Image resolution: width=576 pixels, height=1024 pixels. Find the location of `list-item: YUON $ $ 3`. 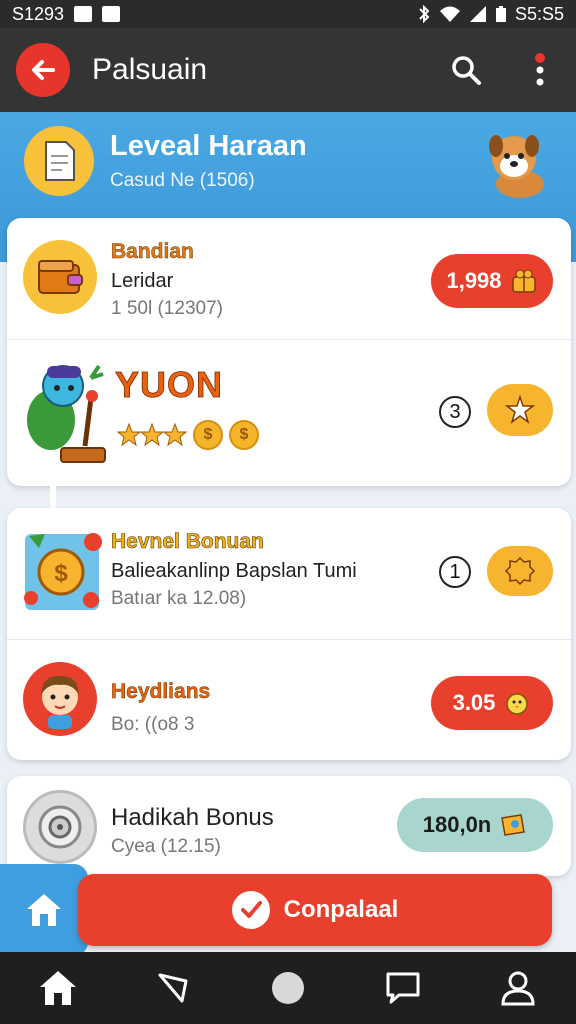

list-item: YUON $ $ 3 is located at coordinates (289, 413).